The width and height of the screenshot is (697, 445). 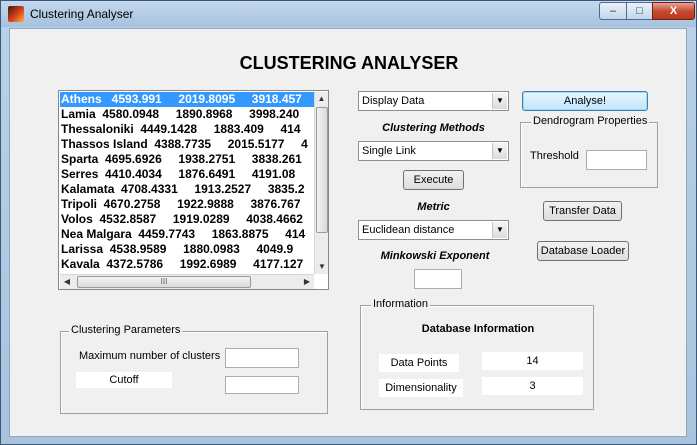 I want to click on scroll-up-icon: ▲, so click(x=321, y=99).